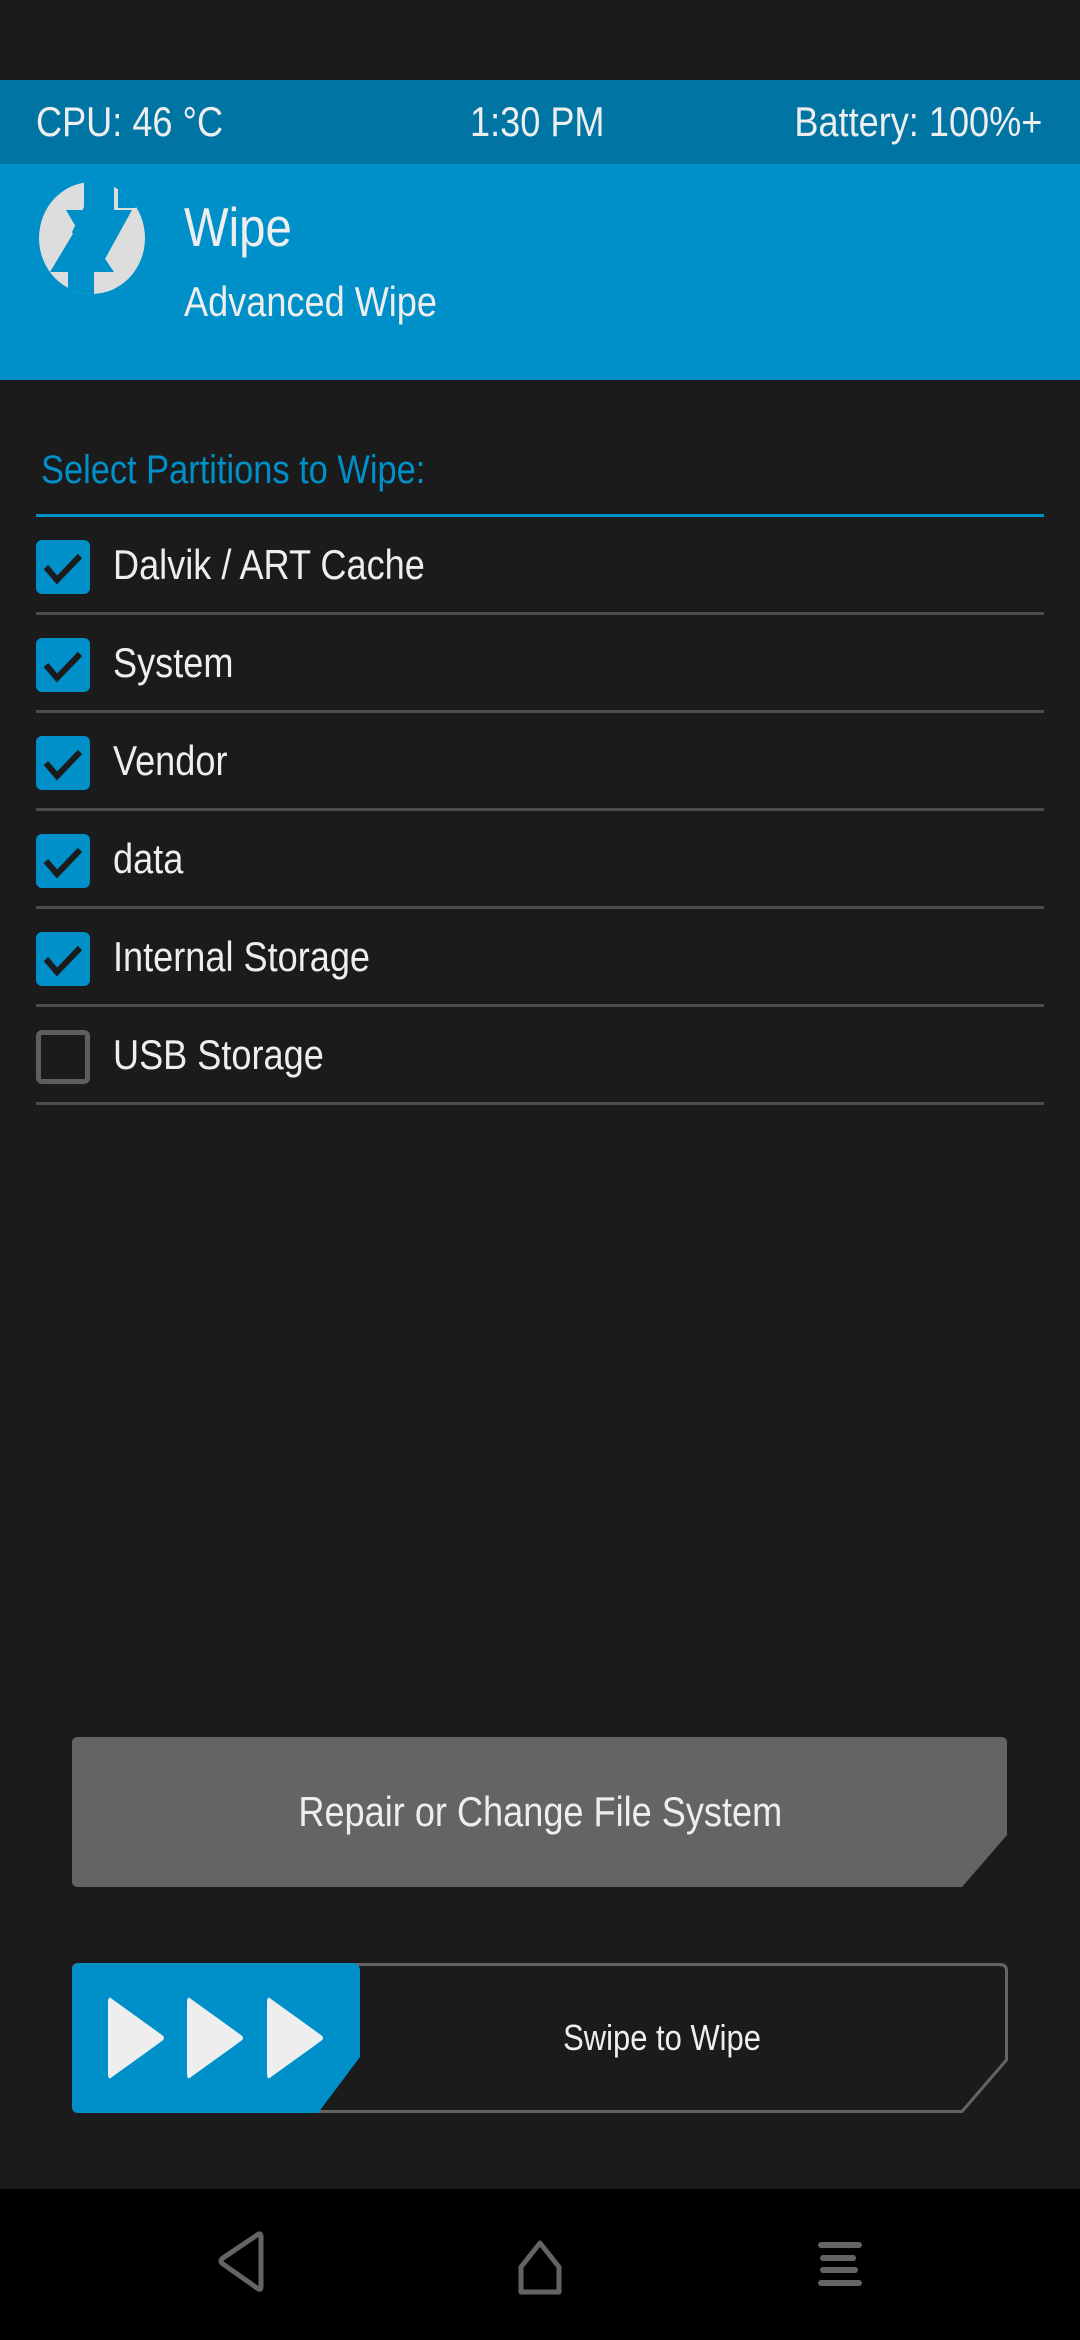 The height and width of the screenshot is (2340, 1080). Describe the element at coordinates (540, 40) in the screenshot. I see `top-strip` at that location.